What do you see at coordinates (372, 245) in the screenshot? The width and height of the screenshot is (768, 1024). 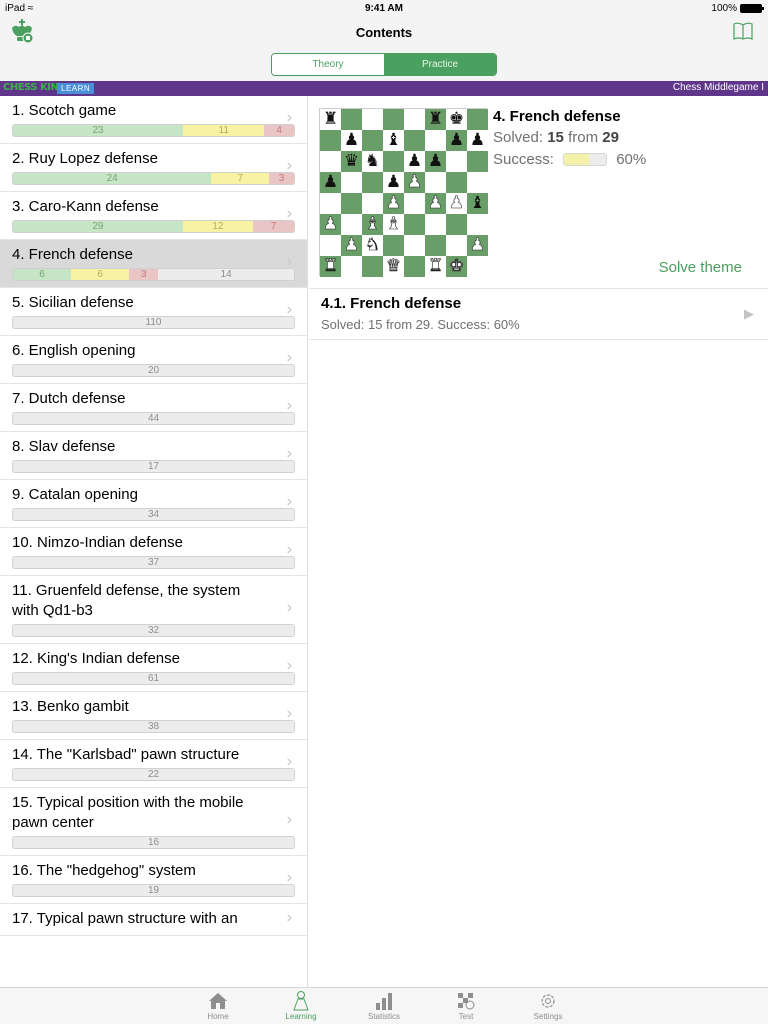 I see `white-knight-icon: ♞` at bounding box center [372, 245].